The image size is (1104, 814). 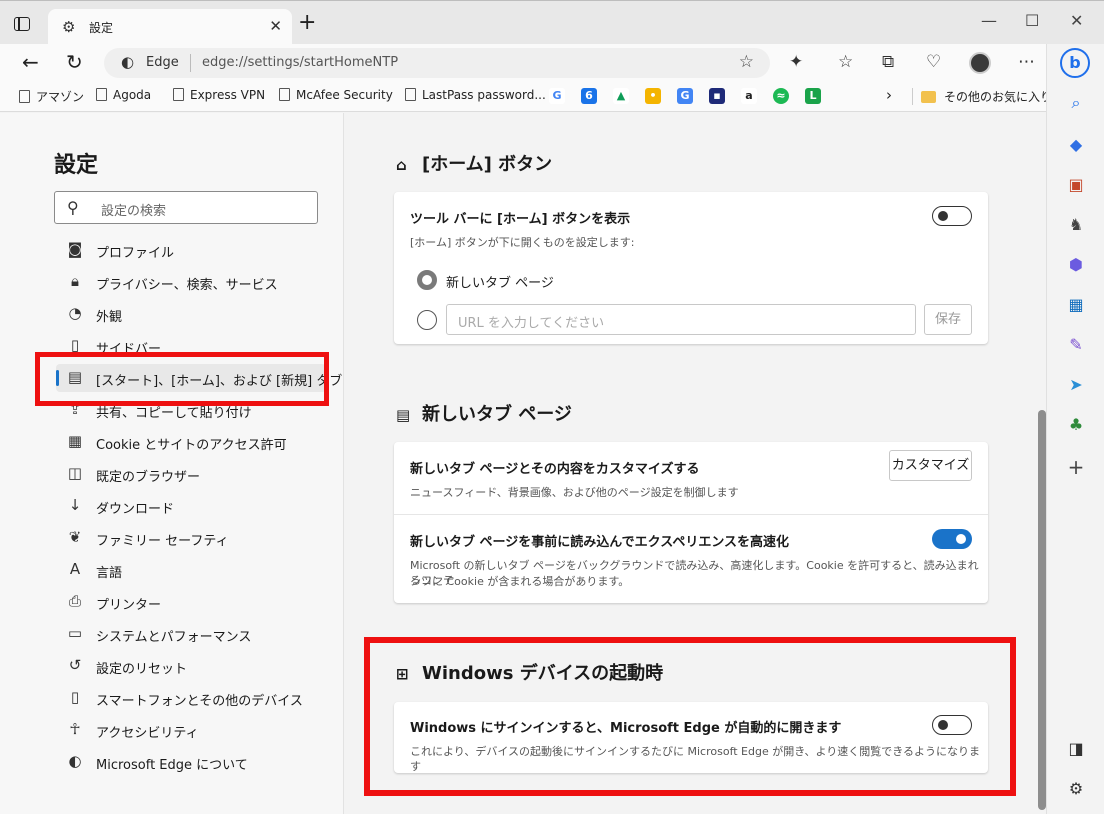 I want to click on nav-item-phone-devices: ▯ スマートフォンとその他のデバイス, so click(x=191, y=698).